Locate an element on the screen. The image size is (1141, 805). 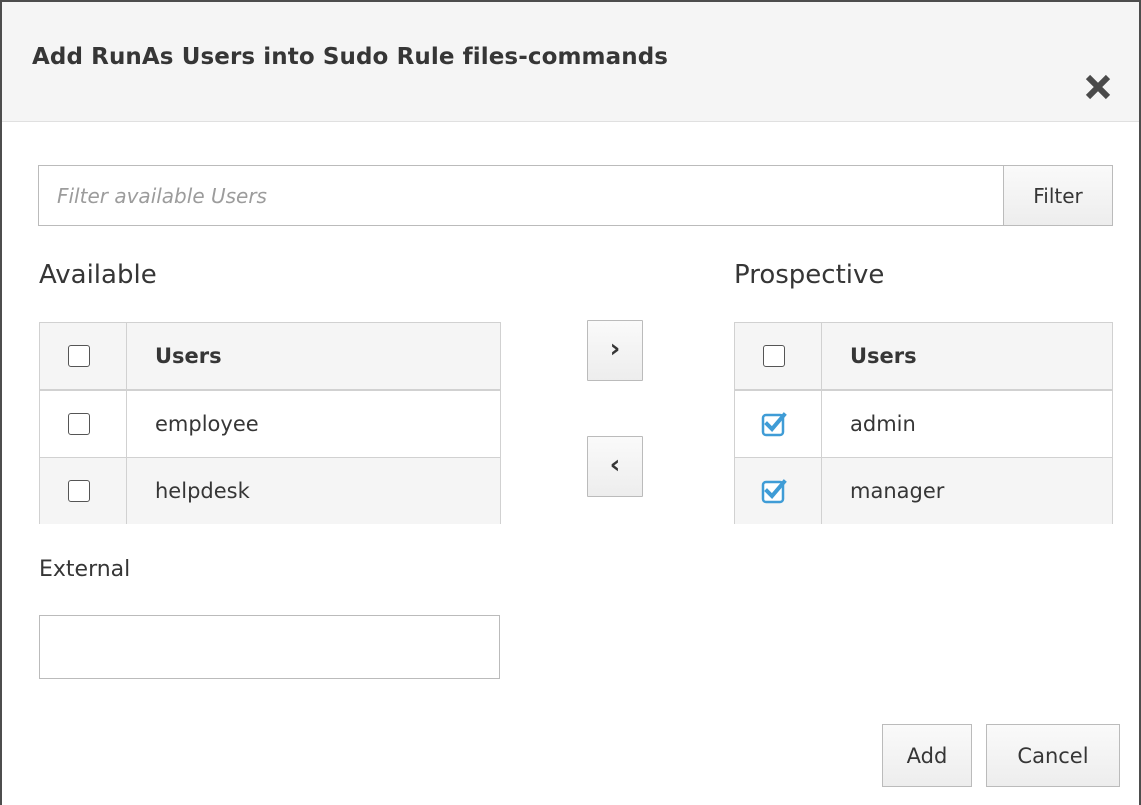
select-all-available-checkbox is located at coordinates (79, 356).